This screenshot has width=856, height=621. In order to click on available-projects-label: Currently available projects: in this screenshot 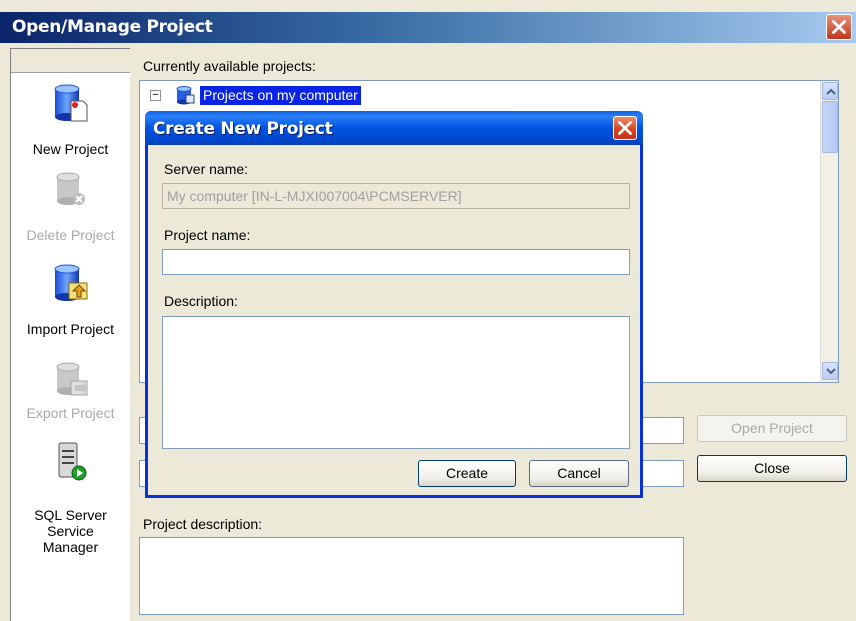, I will do `click(229, 66)`.